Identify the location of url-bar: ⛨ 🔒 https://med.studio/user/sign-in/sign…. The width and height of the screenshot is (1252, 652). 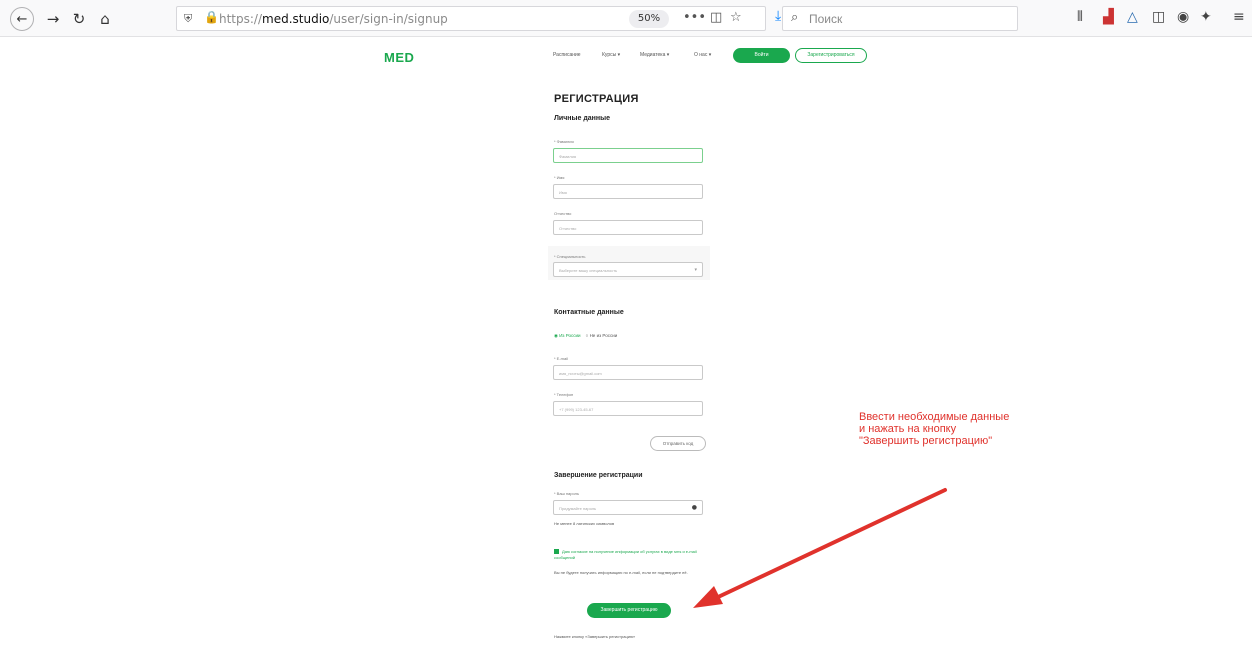
(471, 18).